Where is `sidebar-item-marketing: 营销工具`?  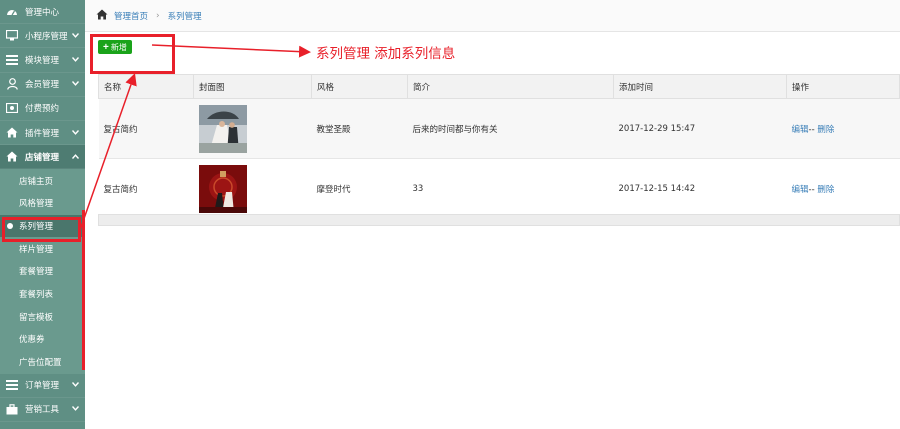
sidebar-item-marketing: 营销工具 is located at coordinates (42, 410).